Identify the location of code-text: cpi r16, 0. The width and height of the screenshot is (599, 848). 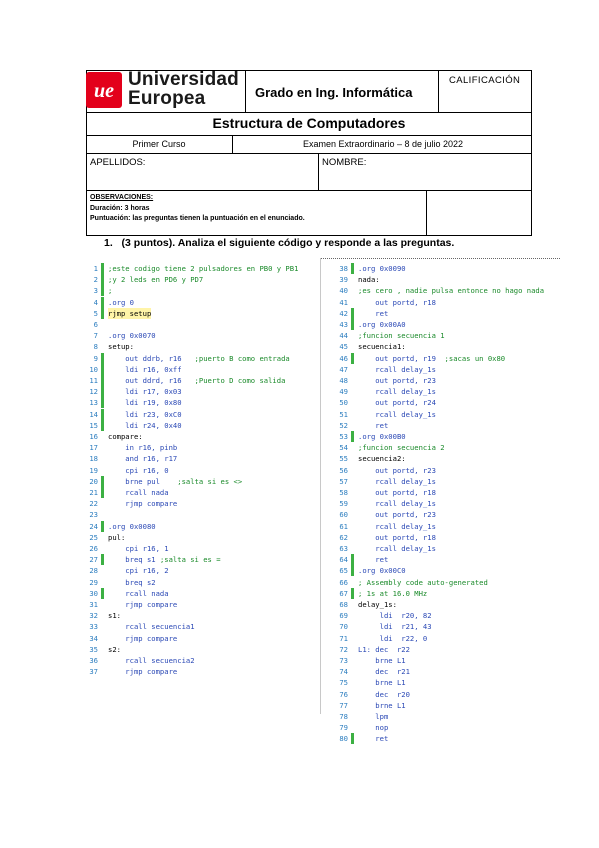
(138, 470).